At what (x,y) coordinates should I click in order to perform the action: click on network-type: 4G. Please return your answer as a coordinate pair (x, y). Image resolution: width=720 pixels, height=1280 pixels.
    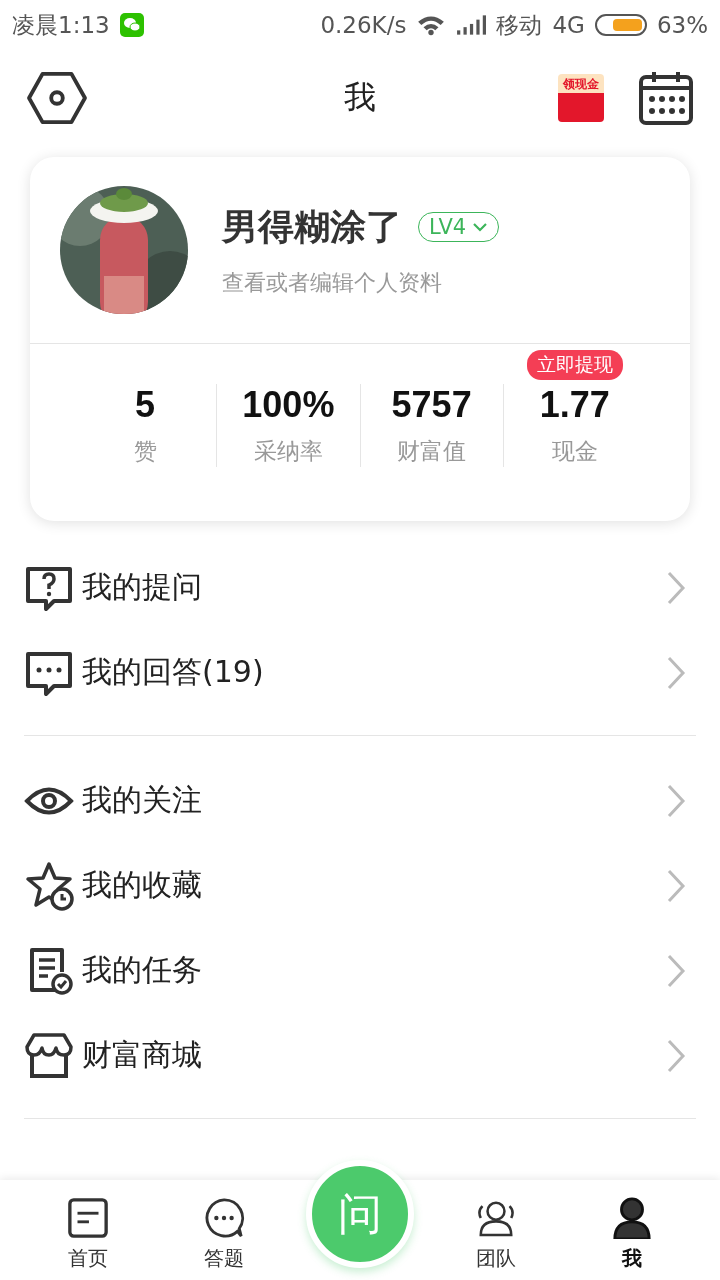
    Looking at the image, I should click on (568, 25).